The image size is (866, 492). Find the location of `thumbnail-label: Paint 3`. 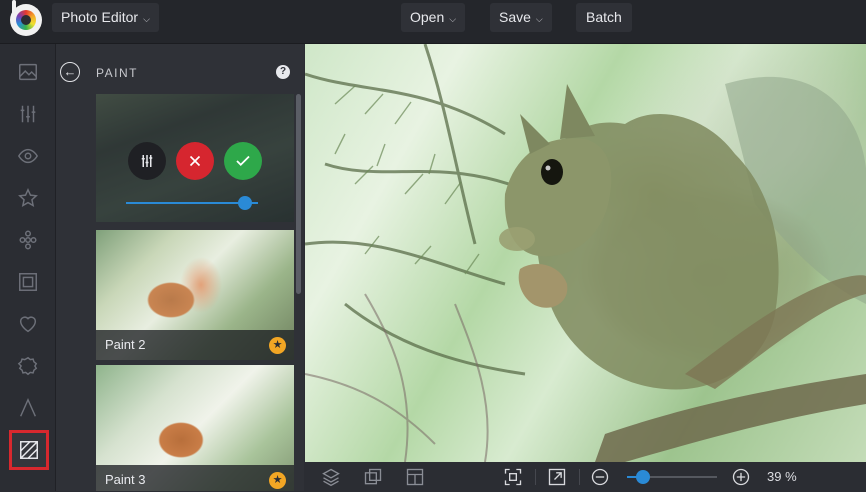

thumbnail-label: Paint 3 is located at coordinates (125, 479).